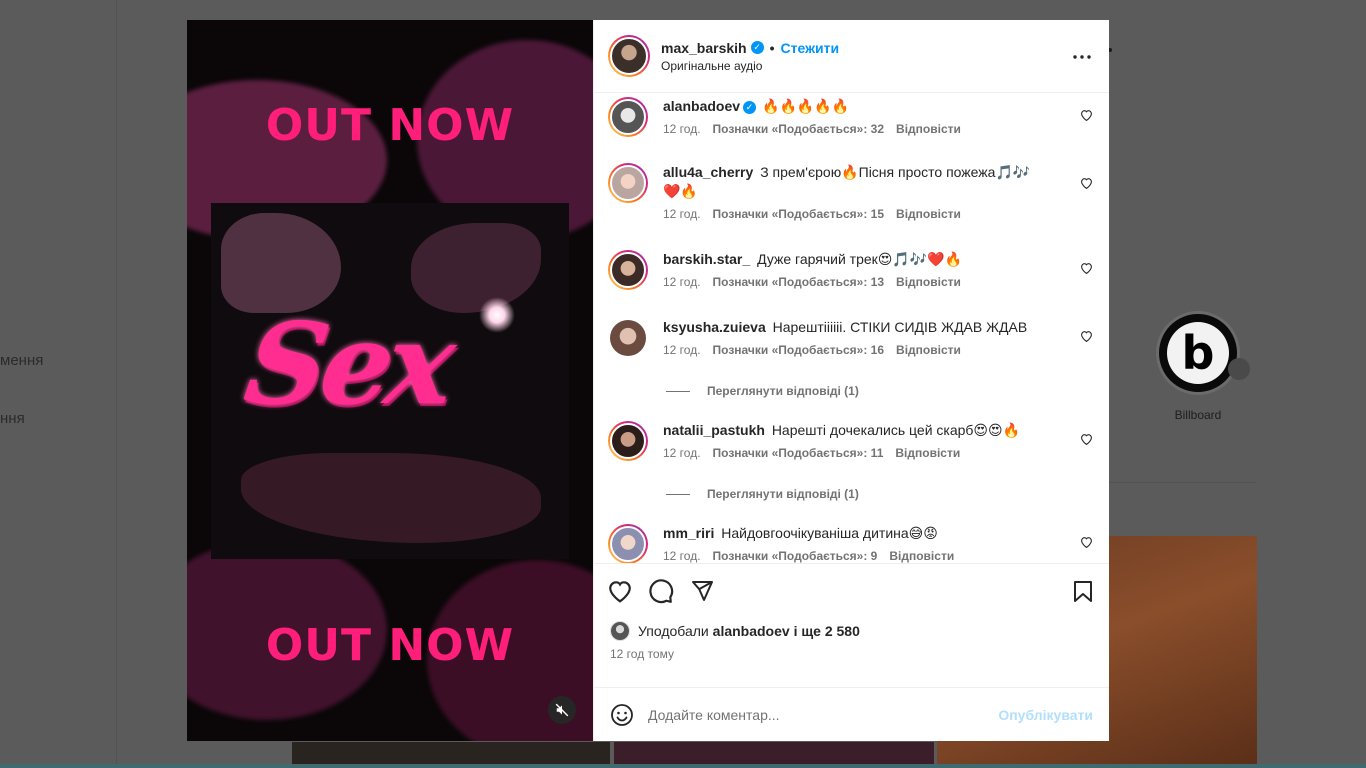 The image size is (1366, 768). Describe the element at coordinates (851, 666) in the screenshot. I see `post-time: 12 год тому` at that location.